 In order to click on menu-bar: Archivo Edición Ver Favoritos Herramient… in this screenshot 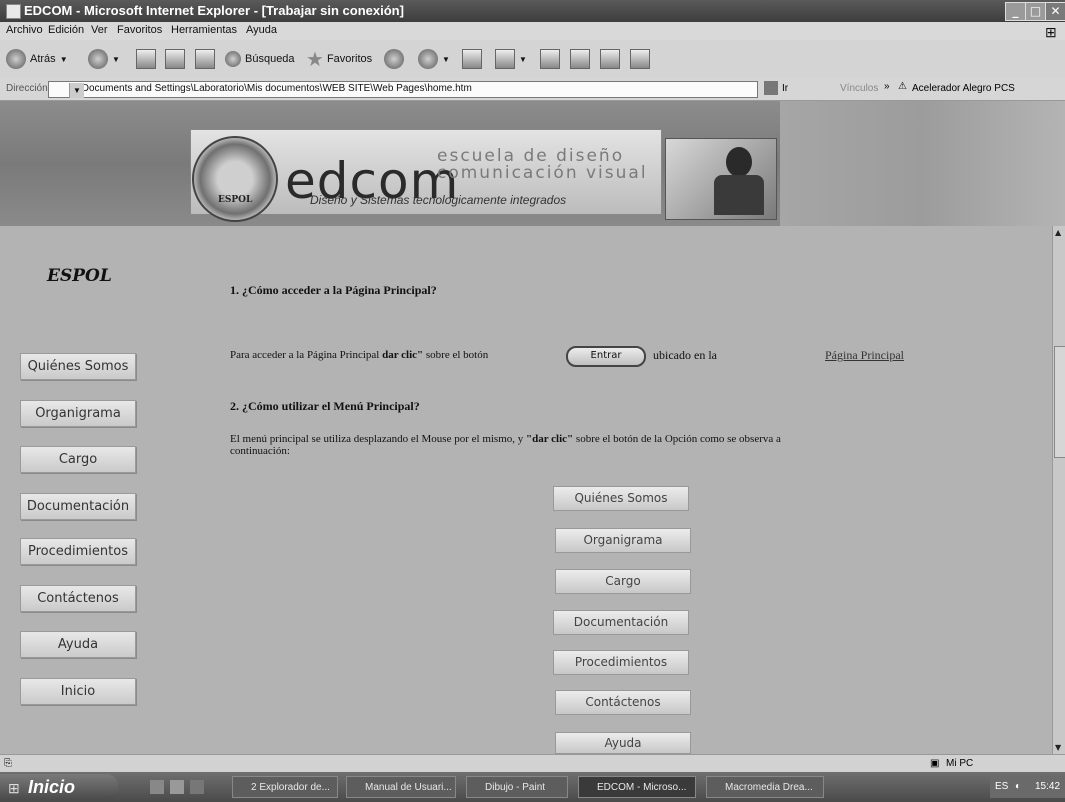, I will do `click(532, 31)`.